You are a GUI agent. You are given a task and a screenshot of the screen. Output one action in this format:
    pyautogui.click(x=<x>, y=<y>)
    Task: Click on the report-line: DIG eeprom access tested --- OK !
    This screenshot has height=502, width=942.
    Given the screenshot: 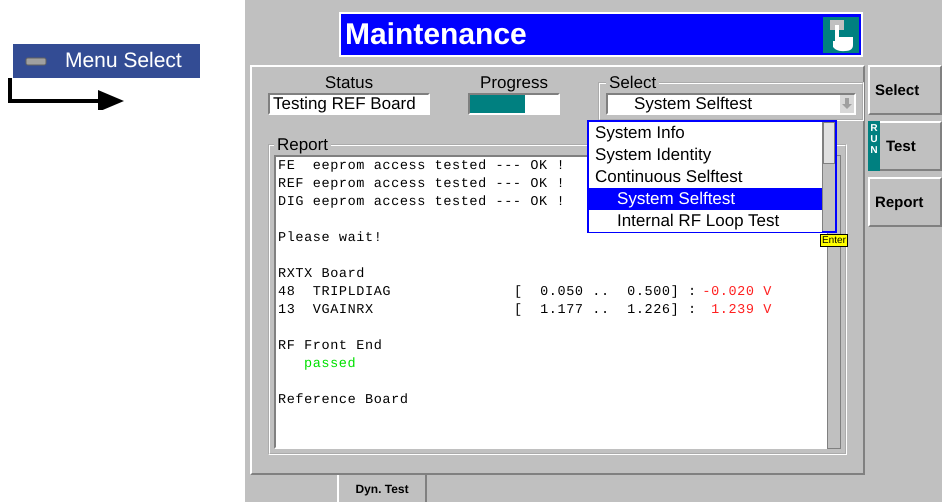 What is the action you would take?
    pyautogui.click(x=422, y=203)
    